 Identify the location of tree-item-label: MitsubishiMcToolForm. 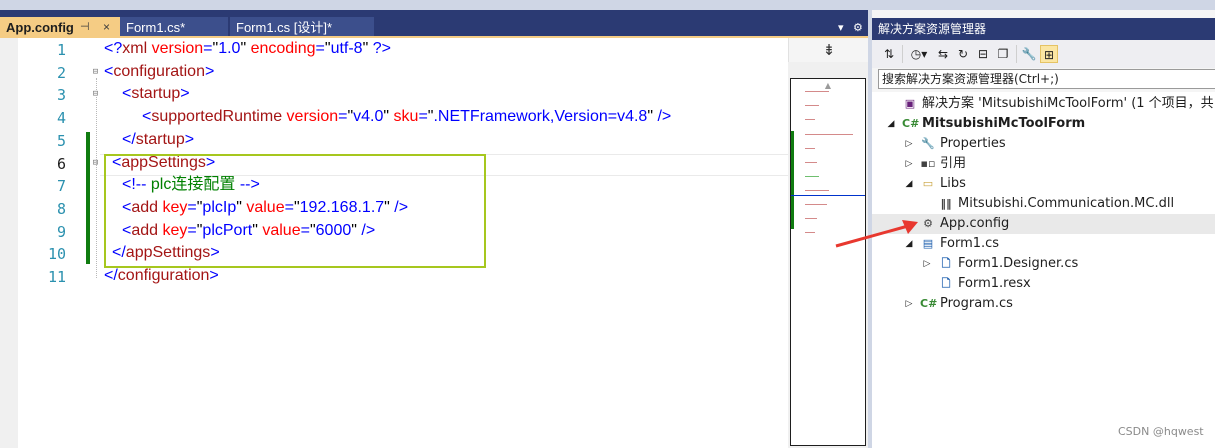
(1004, 123).